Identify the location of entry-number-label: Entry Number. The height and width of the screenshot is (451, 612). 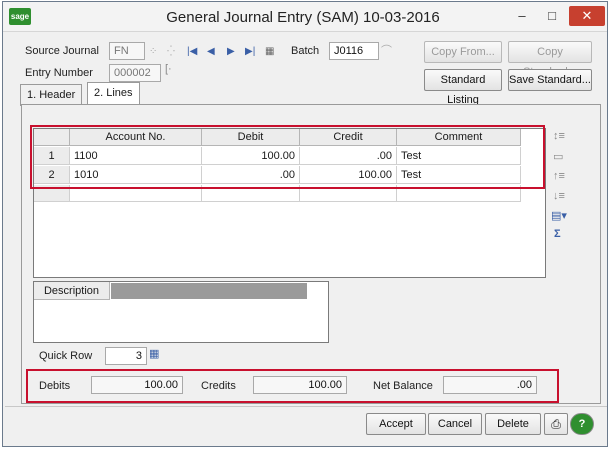
(59, 73).